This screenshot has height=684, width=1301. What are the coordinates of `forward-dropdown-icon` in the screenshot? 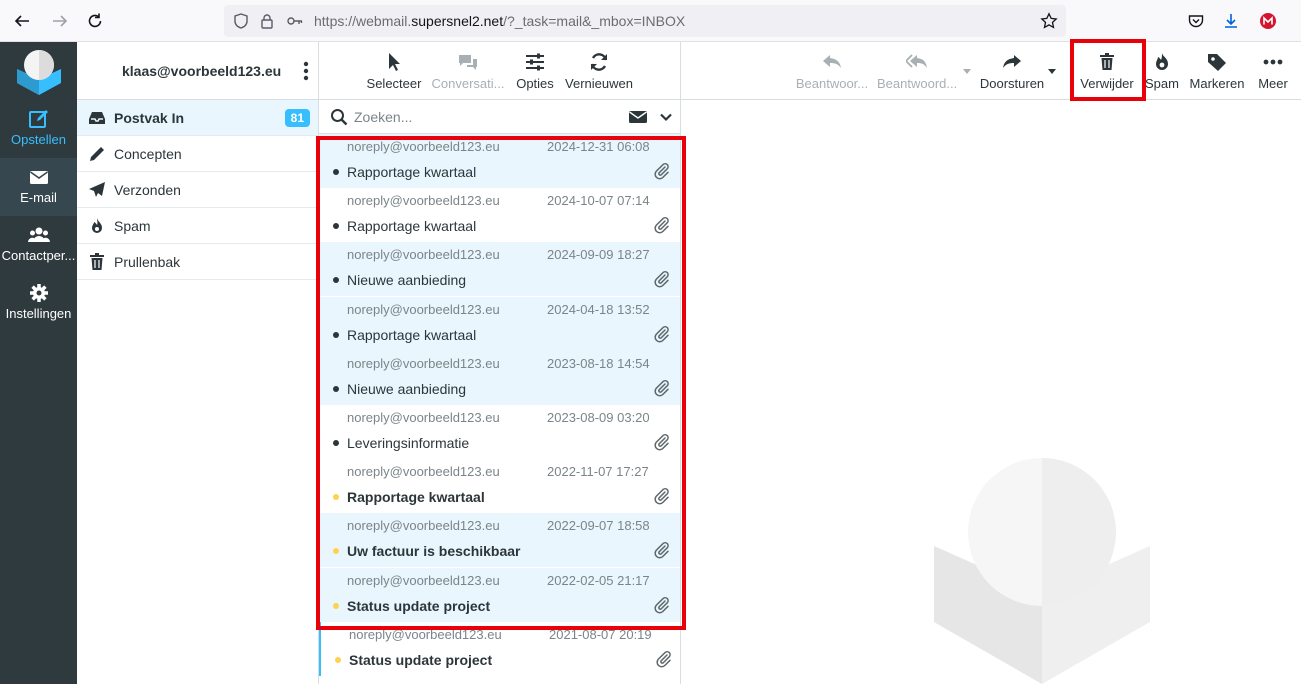 It's located at (1052, 72).